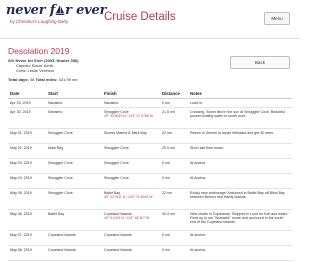  Describe the element at coordinates (68, 79) in the screenshot. I see `total-miles-value: 421.99 nm` at that location.